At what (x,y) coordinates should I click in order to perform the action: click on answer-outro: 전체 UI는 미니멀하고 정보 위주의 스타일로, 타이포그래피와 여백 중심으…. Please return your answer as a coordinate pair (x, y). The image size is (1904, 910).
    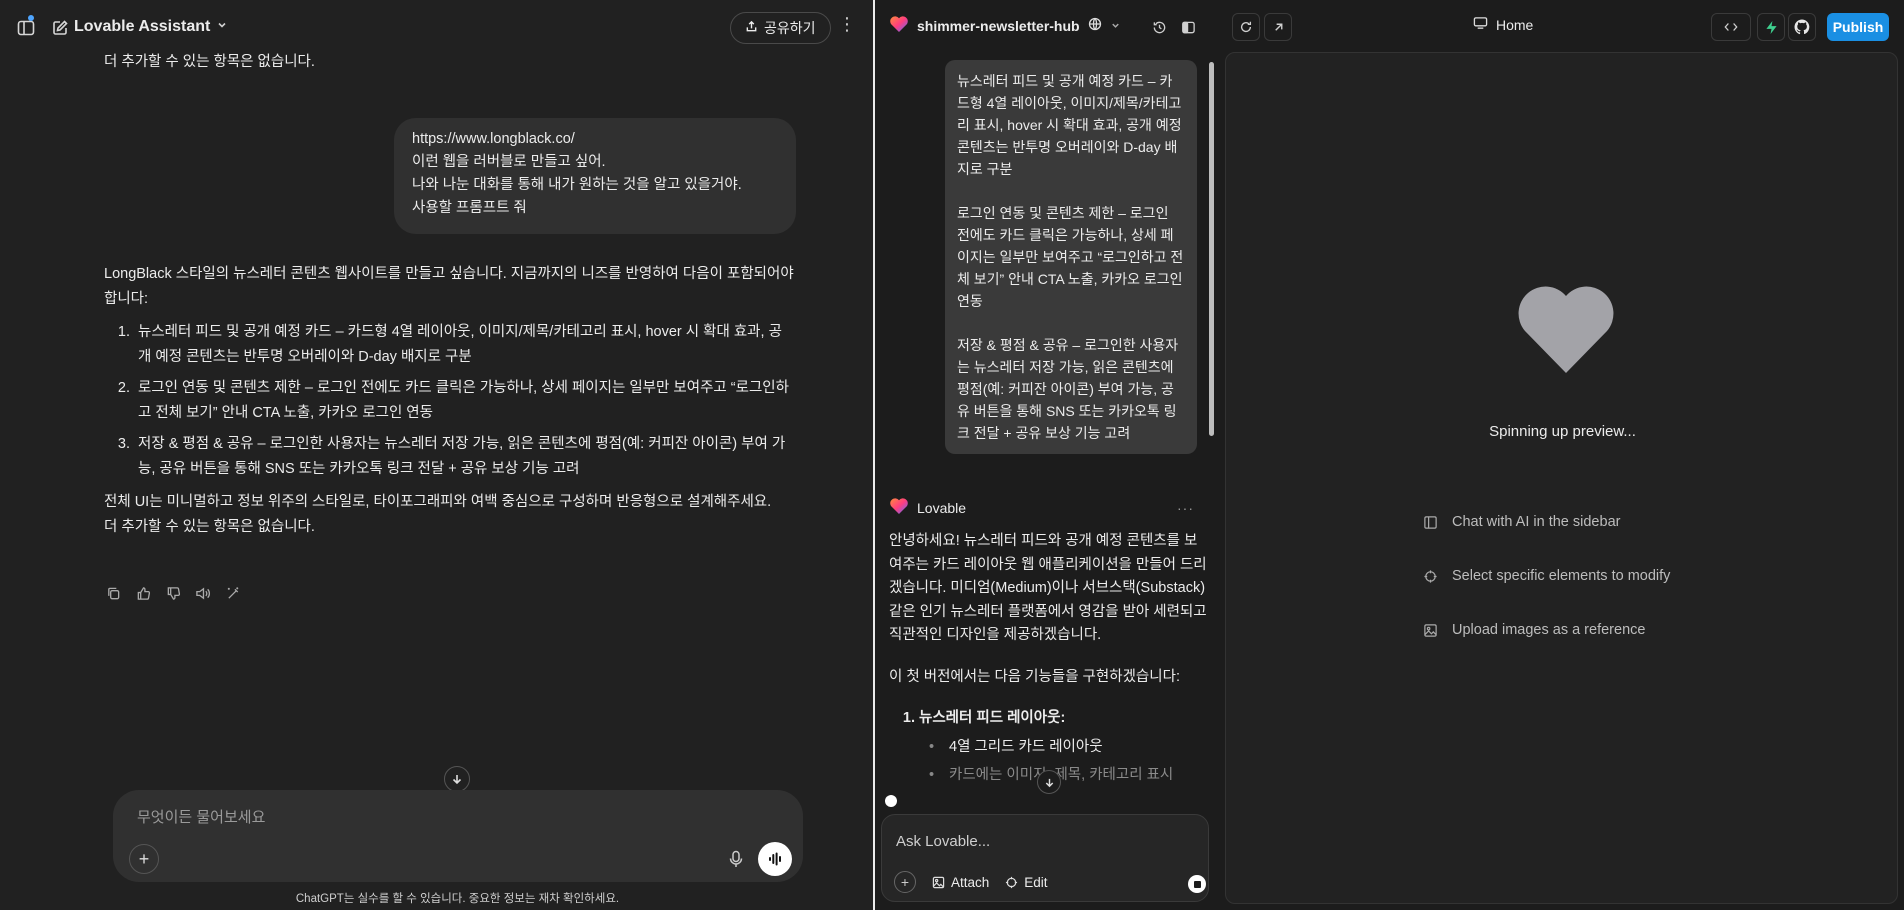
    Looking at the image, I should click on (438, 502).